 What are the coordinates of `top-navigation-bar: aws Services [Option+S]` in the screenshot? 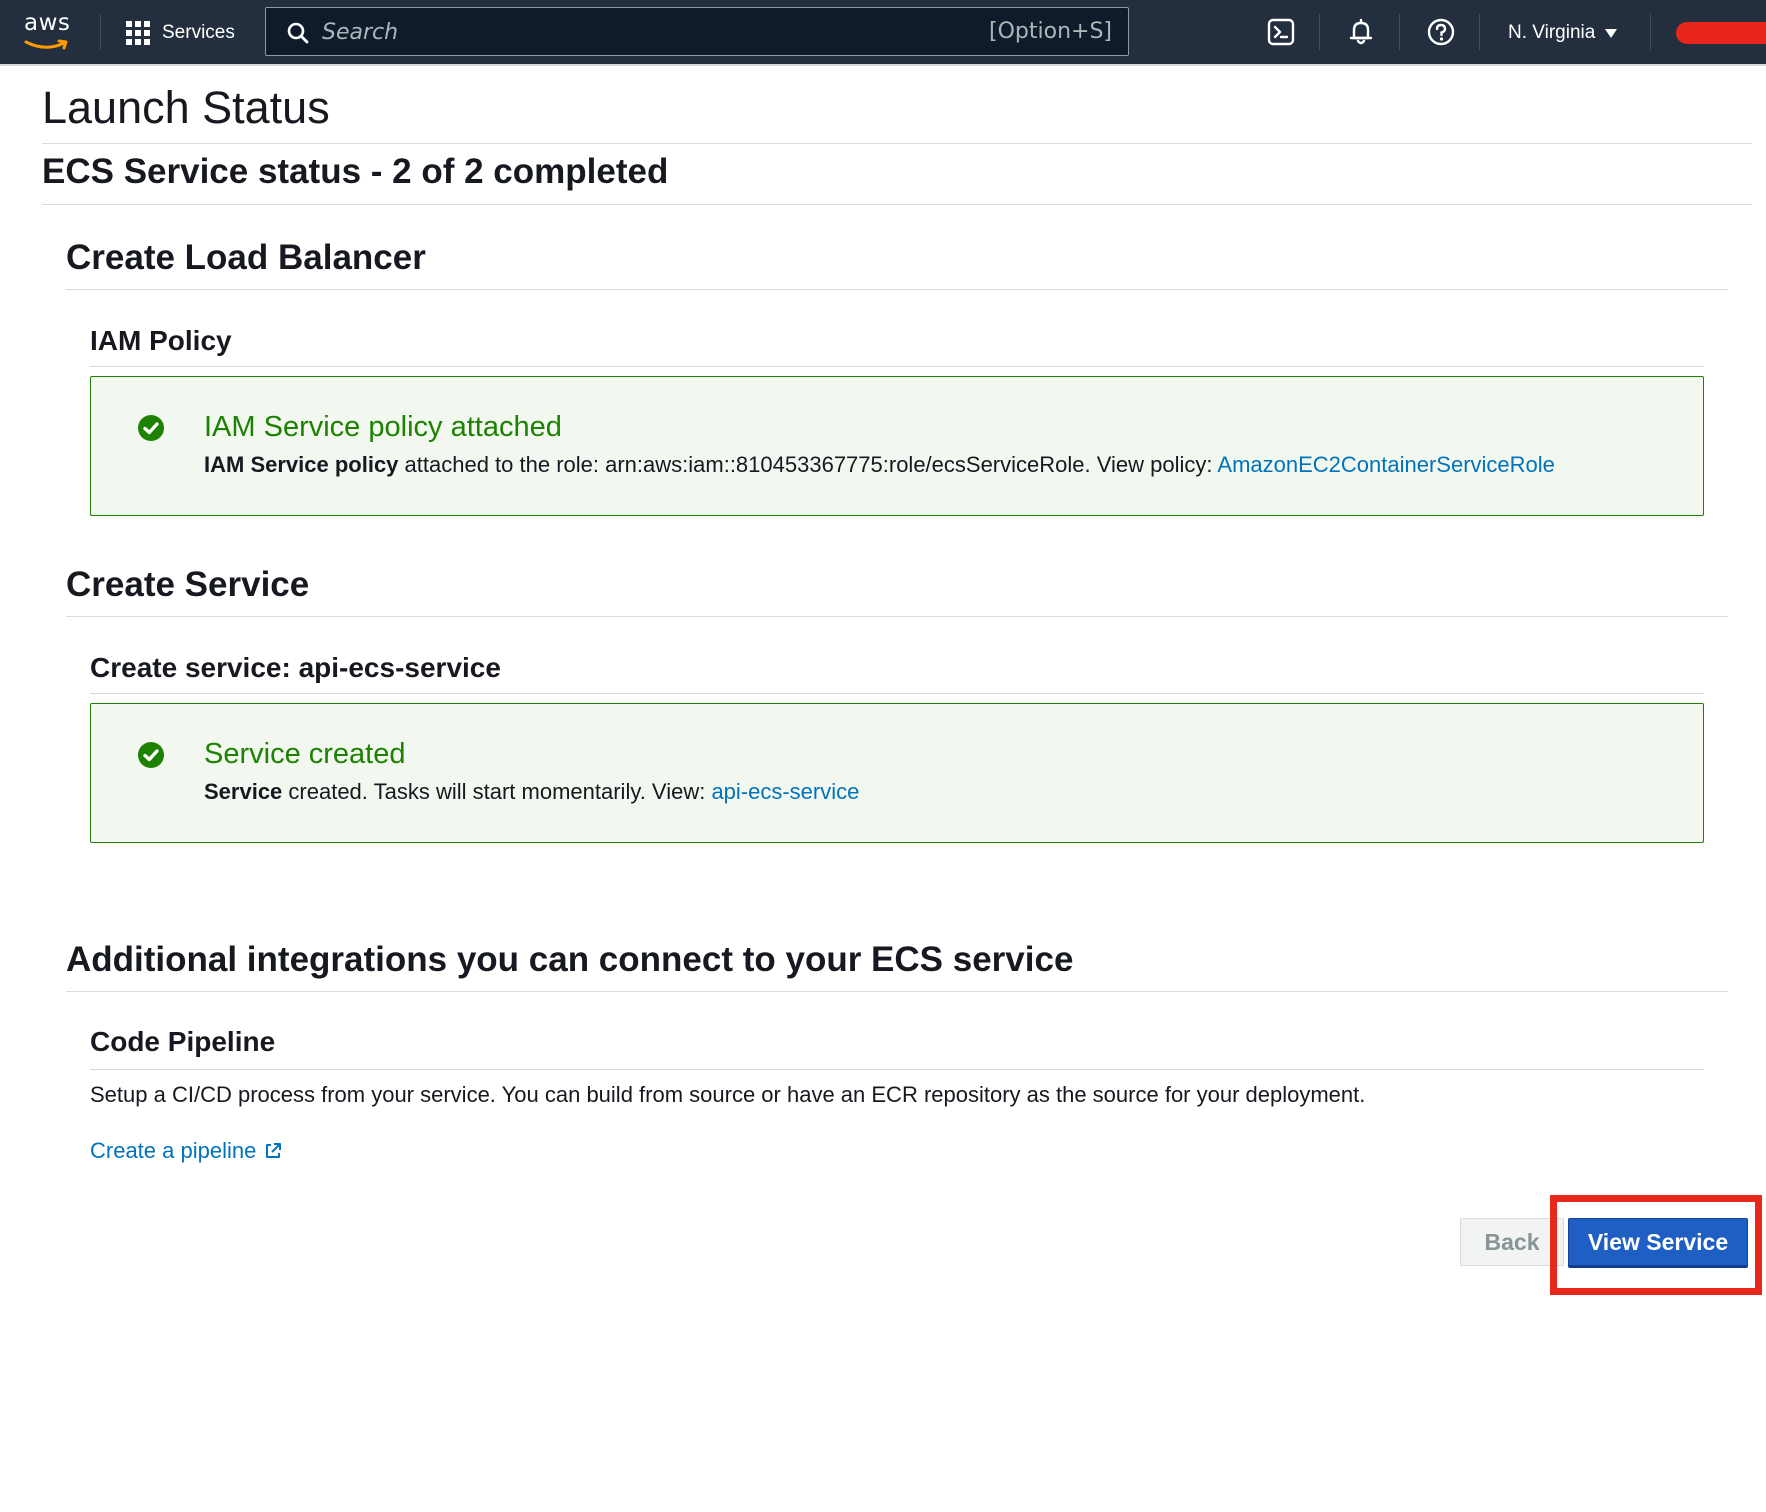 It's located at (883, 32).